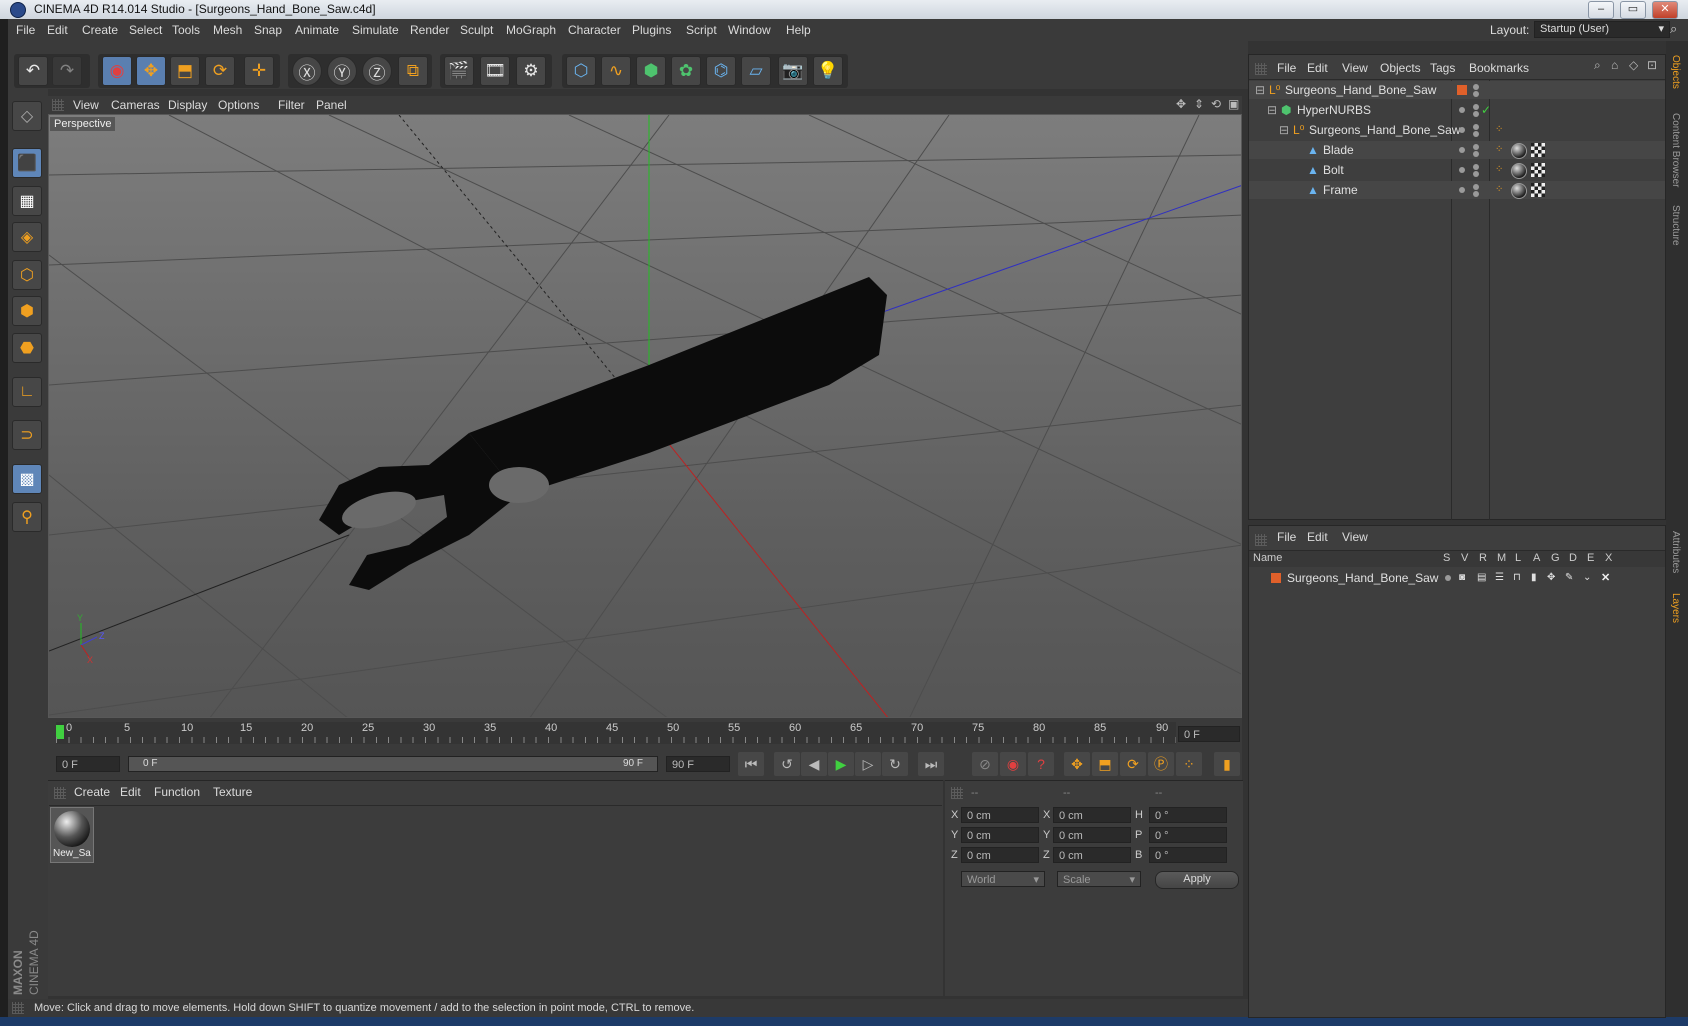  What do you see at coordinates (616, 71) in the screenshot?
I see `spline-pen-icon: ∿` at bounding box center [616, 71].